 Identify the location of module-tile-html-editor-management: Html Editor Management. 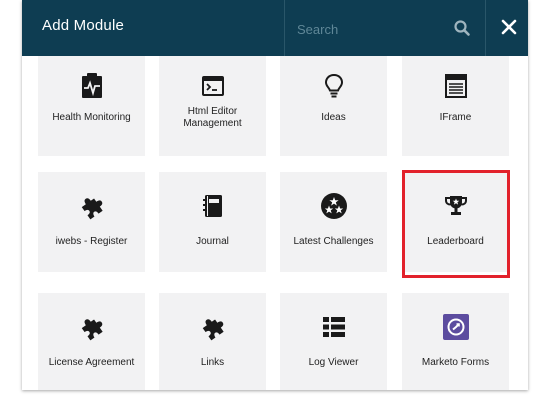
(212, 106).